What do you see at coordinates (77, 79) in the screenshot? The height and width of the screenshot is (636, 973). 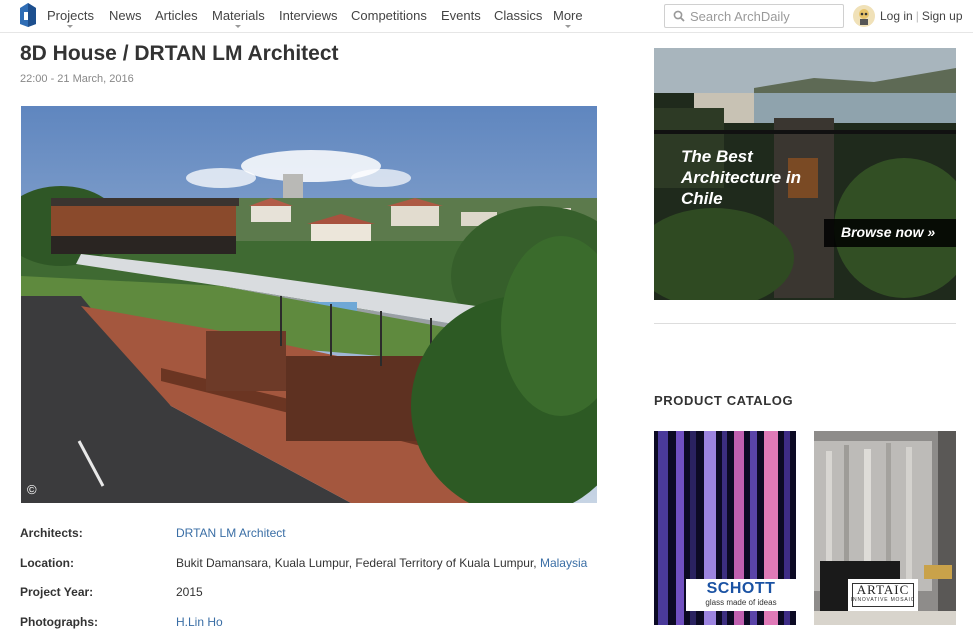 I see `publish-date: 22:00 - 21 March, 2016` at bounding box center [77, 79].